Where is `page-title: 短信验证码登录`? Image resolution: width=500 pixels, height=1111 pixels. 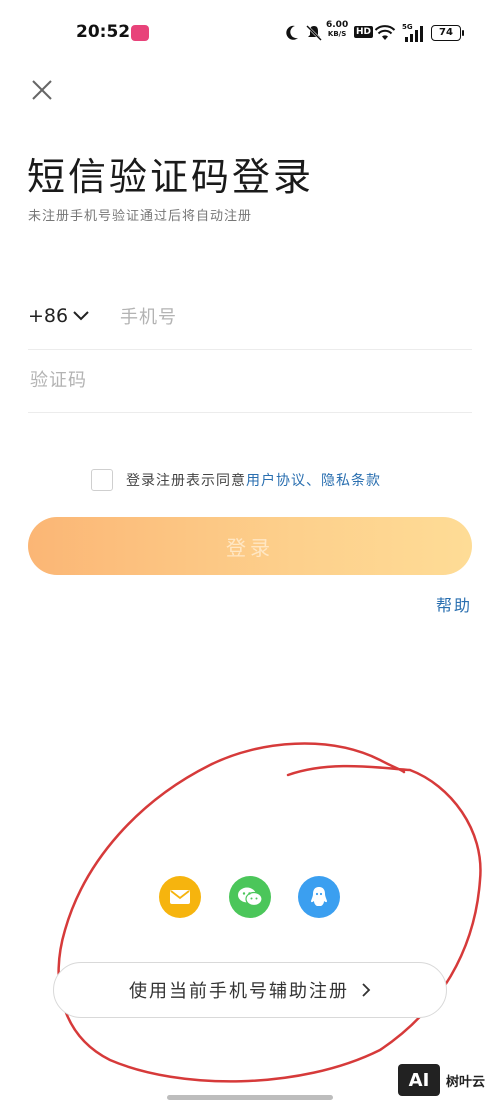
page-title: 短信验证码登录 is located at coordinates (171, 177).